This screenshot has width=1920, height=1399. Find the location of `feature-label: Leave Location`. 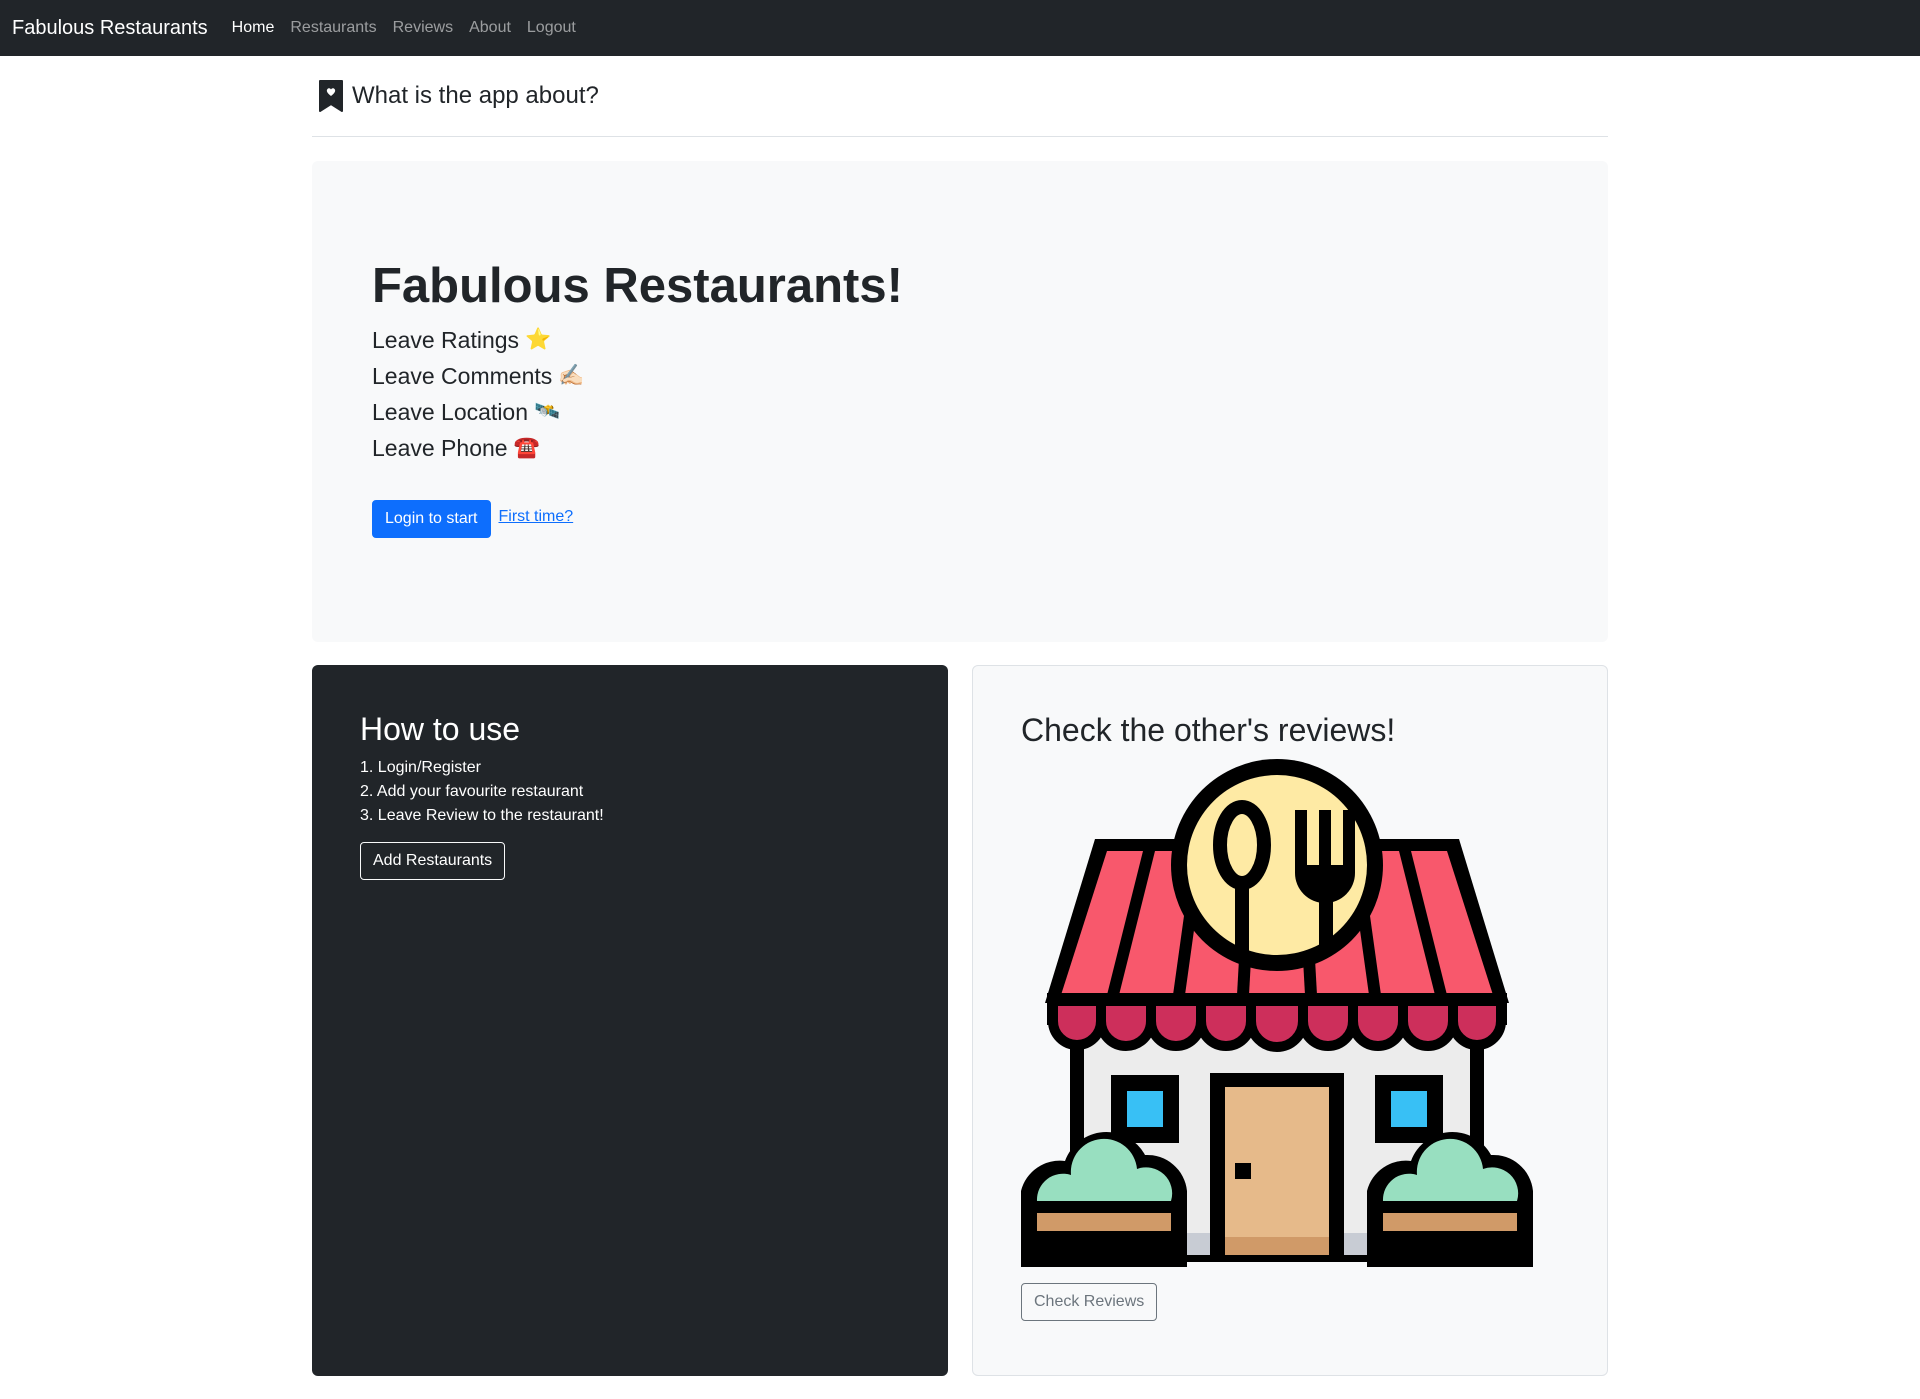

feature-label: Leave Location is located at coordinates (450, 411).